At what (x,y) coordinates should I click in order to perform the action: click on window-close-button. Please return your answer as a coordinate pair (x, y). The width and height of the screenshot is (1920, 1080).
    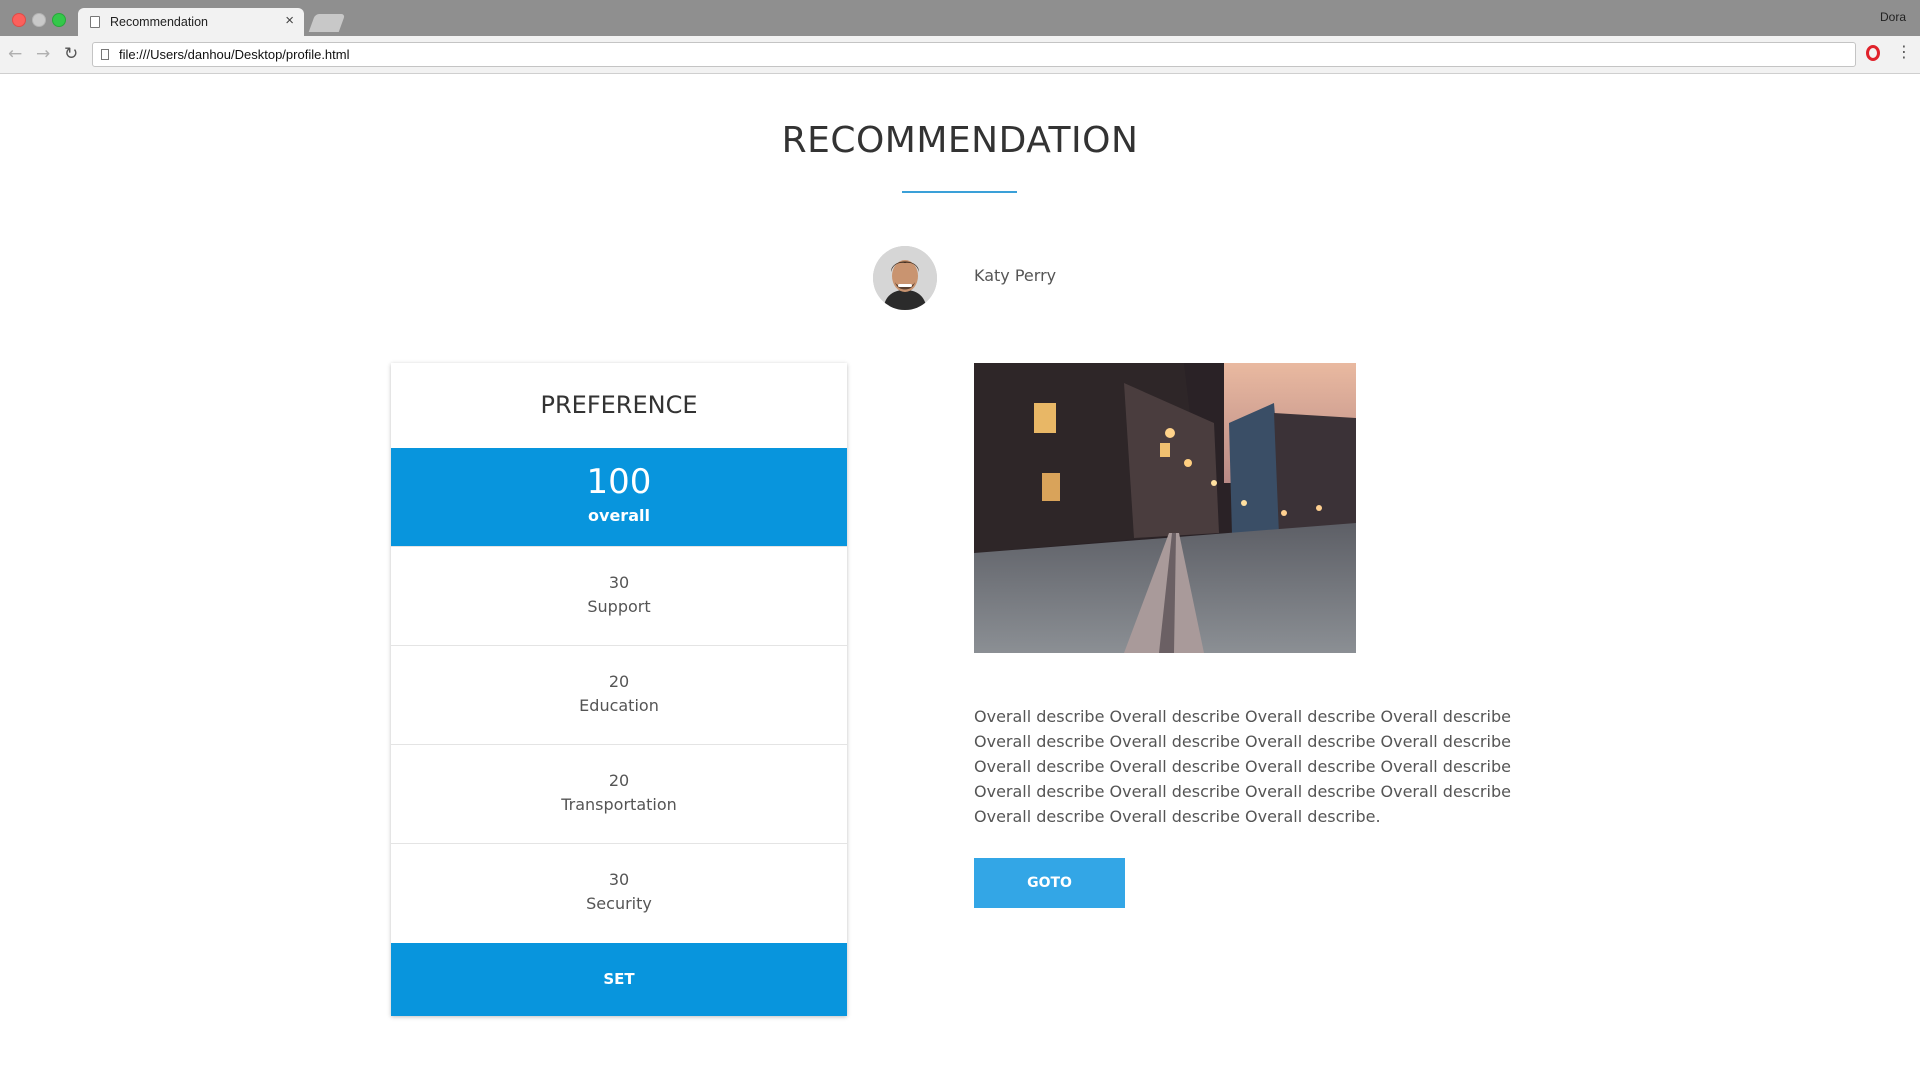
    Looking at the image, I should click on (19, 20).